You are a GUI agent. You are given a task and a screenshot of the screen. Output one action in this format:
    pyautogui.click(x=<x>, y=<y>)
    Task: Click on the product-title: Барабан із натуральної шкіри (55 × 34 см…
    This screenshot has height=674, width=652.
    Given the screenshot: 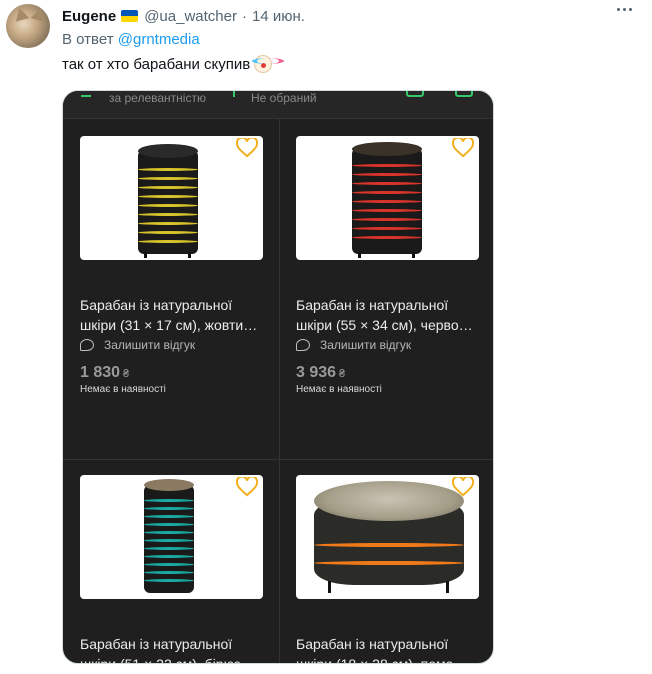 What is the action you would take?
    pyautogui.click(x=391, y=315)
    